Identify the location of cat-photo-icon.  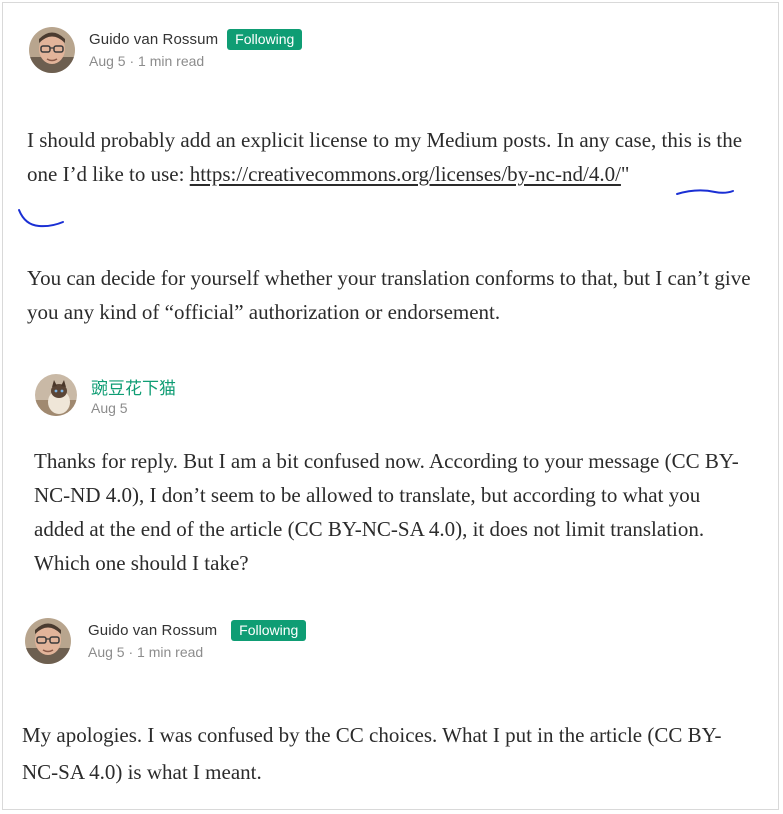
(56, 395).